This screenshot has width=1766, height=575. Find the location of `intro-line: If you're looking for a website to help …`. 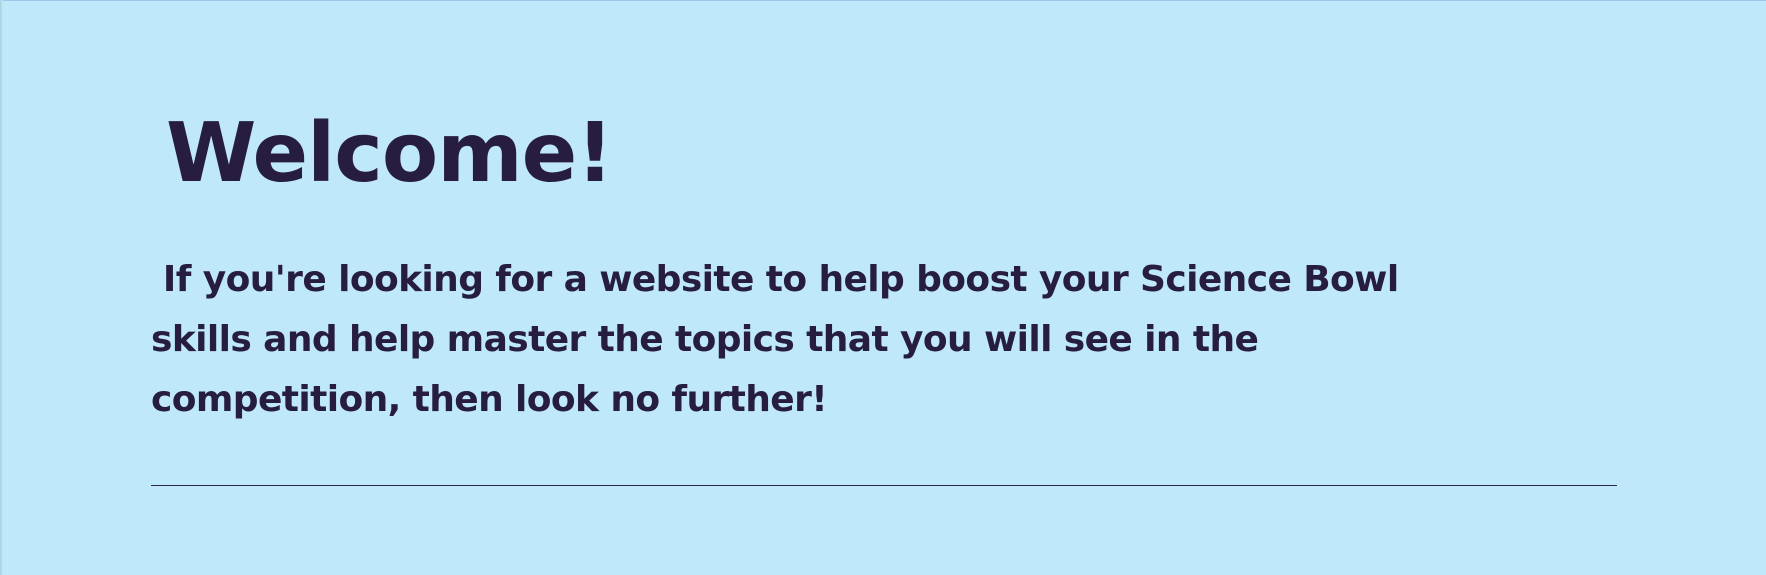

intro-line: If you're looking for a website to help … is located at coordinates (775, 279).